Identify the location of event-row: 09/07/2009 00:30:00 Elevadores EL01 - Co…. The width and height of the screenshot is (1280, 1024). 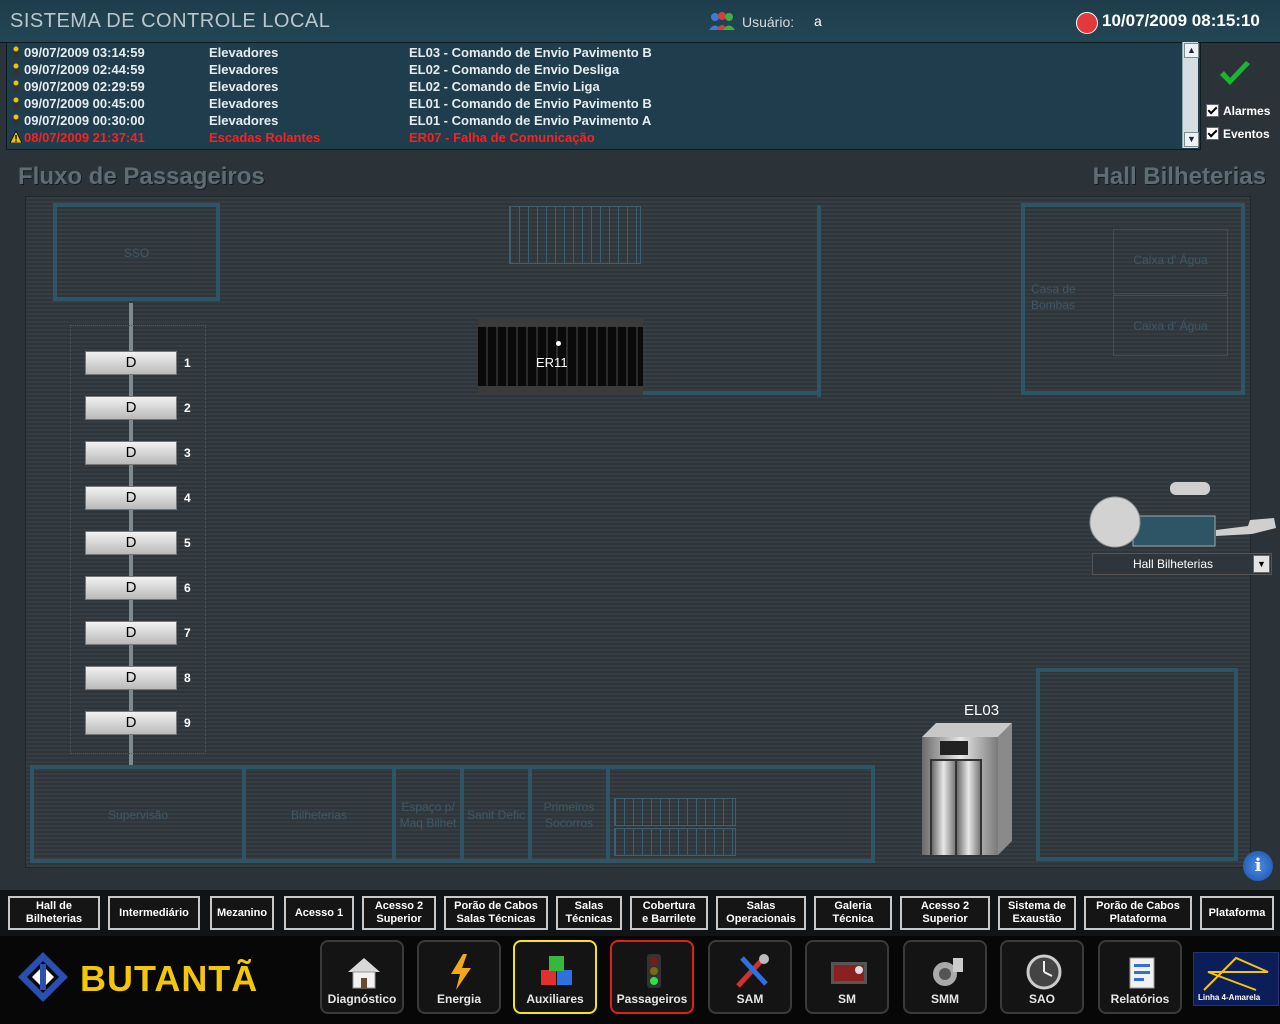
(592, 120).